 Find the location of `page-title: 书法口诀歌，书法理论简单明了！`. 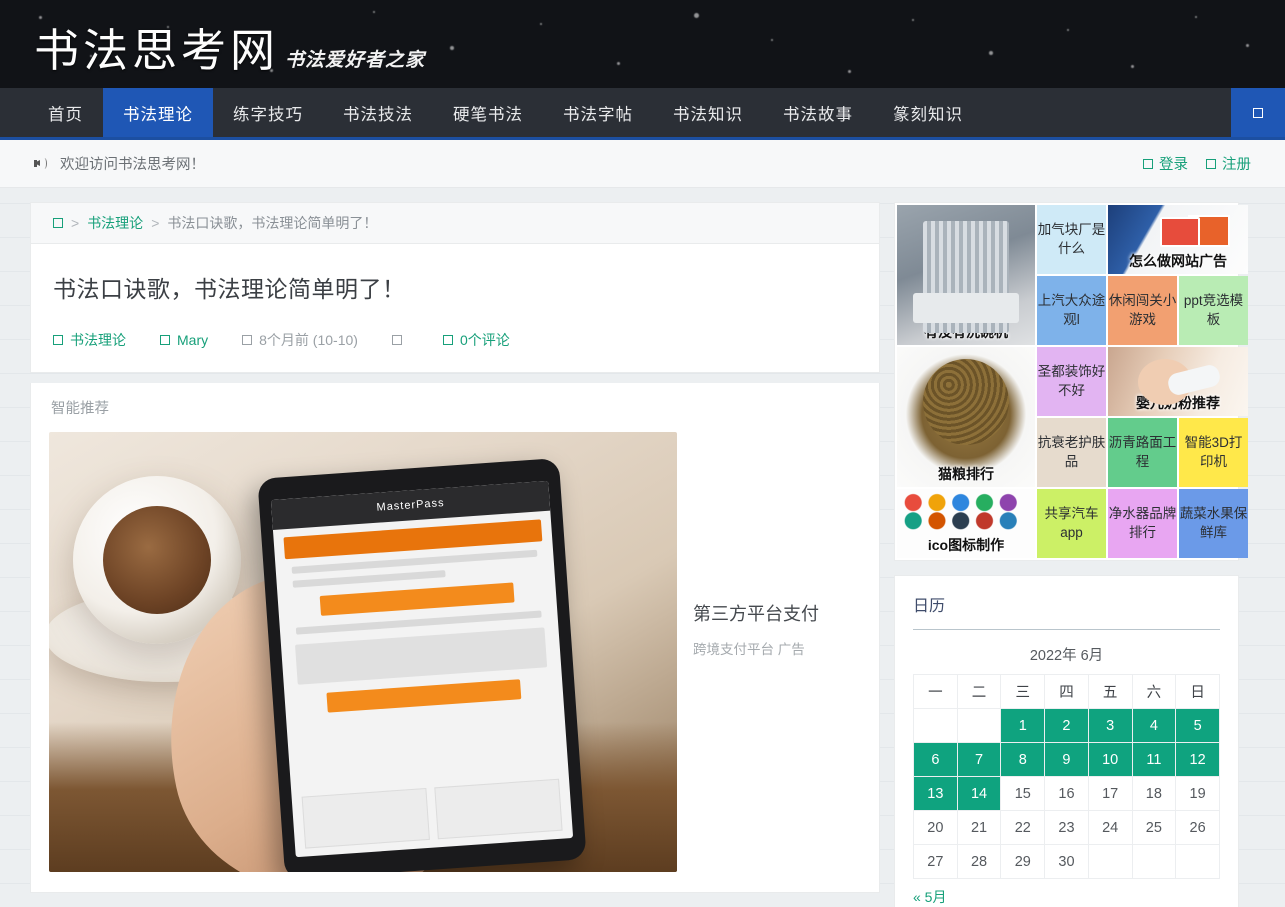

page-title: 书法口诀歌，书法理论简单明了！ is located at coordinates (229, 289).